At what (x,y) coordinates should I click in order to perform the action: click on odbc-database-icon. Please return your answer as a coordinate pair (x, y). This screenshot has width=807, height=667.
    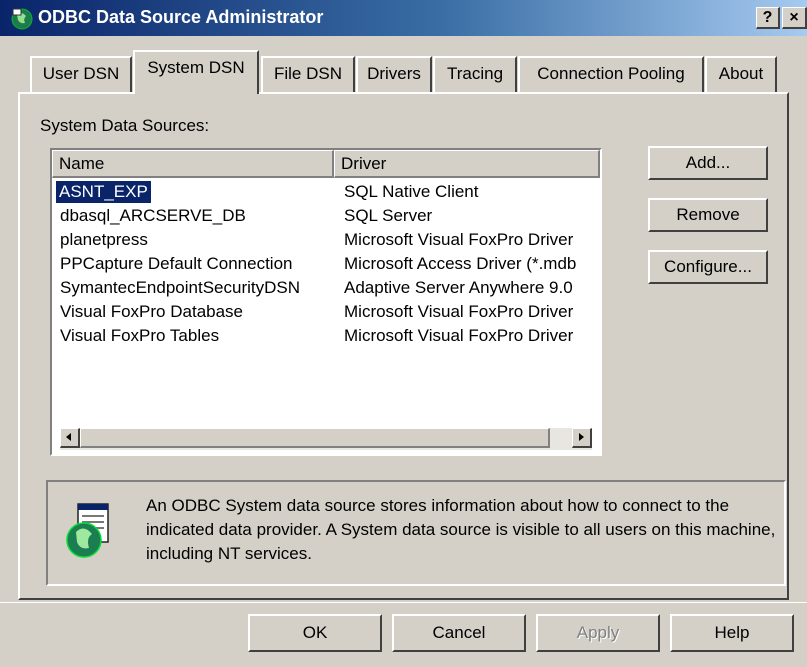
    Looking at the image, I should click on (88, 533).